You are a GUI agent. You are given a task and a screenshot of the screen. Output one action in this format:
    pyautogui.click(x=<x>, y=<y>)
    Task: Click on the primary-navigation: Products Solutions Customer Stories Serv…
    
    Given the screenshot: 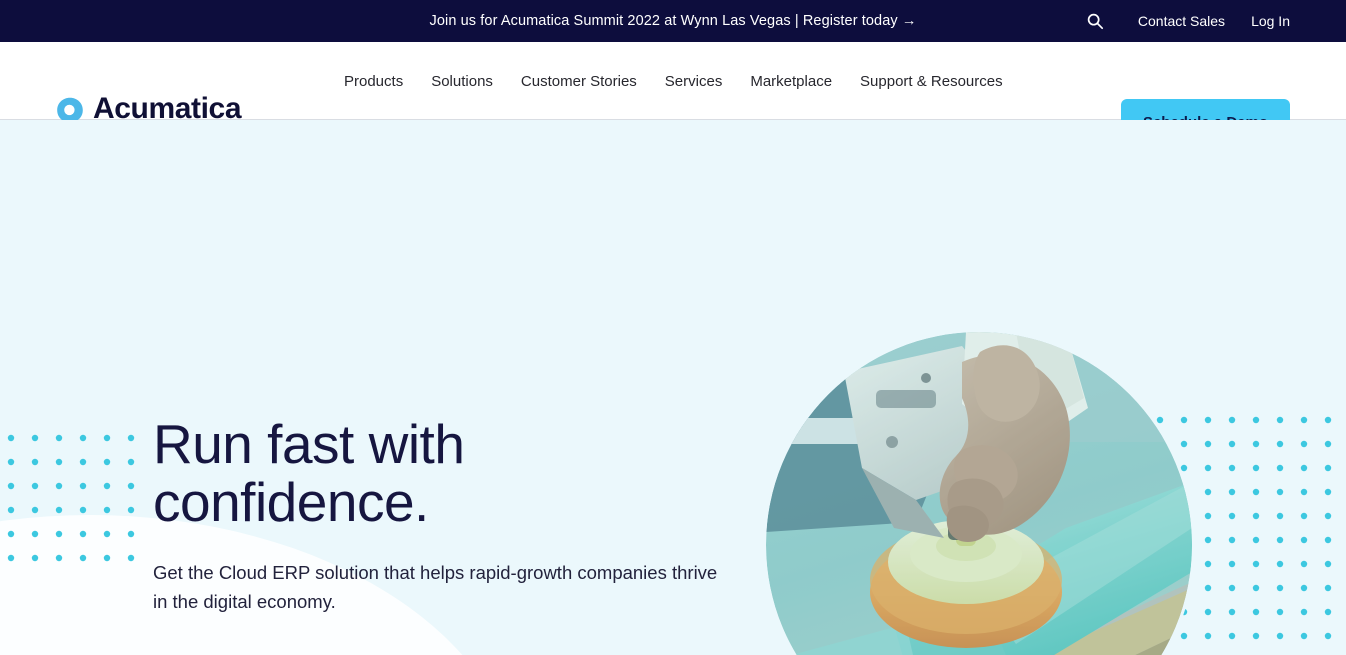 What is the action you would take?
    pyautogui.click(x=673, y=81)
    